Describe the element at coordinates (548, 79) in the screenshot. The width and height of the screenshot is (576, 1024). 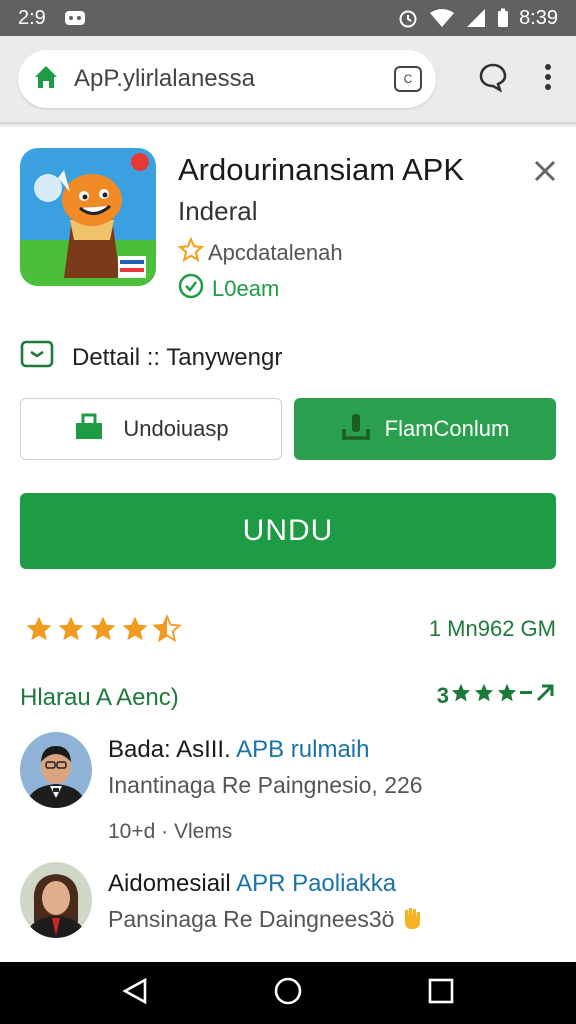
I see `more-options-icon` at that location.